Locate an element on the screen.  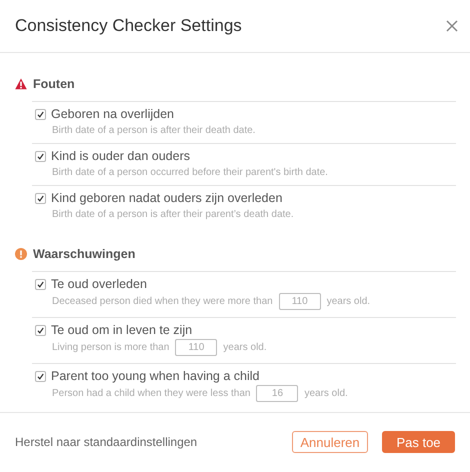
exclamation-circle-icon is located at coordinates (21, 254).